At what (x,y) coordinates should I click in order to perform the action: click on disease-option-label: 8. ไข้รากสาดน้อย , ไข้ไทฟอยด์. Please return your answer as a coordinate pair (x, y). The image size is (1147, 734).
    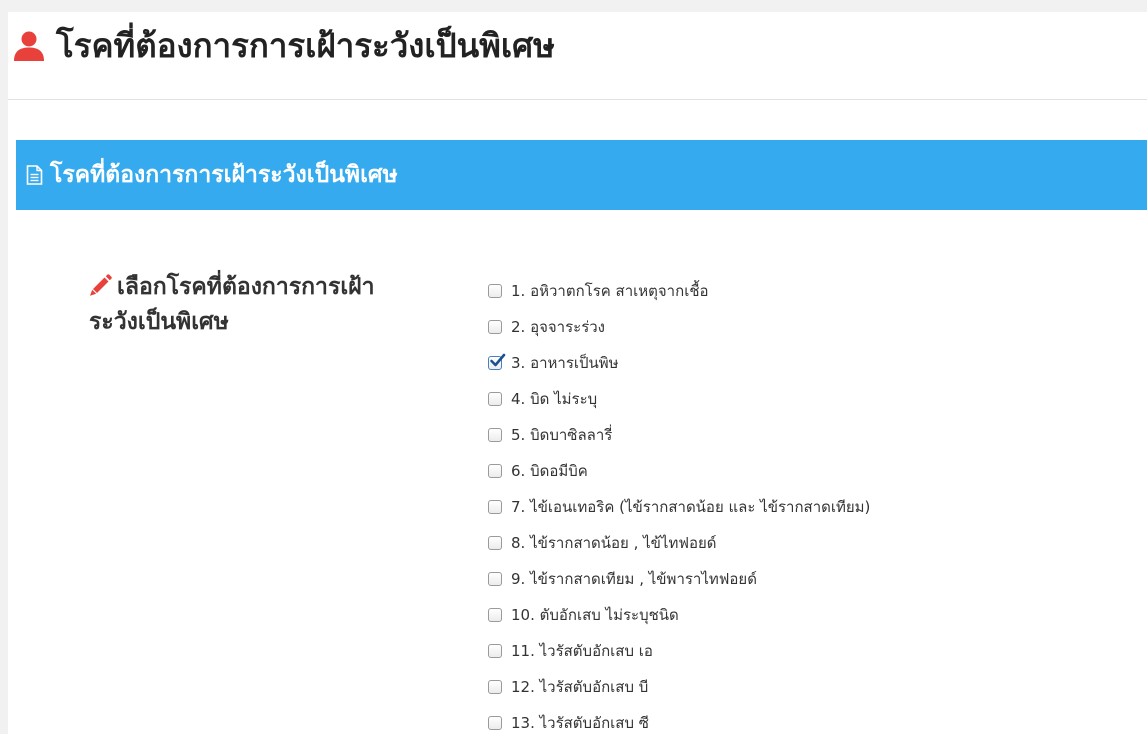
    Looking at the image, I should click on (614, 543).